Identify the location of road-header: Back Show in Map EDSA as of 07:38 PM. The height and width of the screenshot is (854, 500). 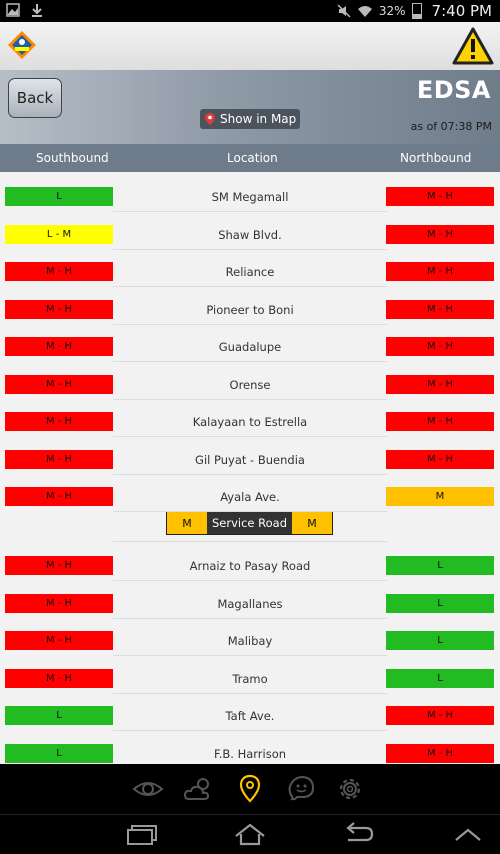
(250, 107).